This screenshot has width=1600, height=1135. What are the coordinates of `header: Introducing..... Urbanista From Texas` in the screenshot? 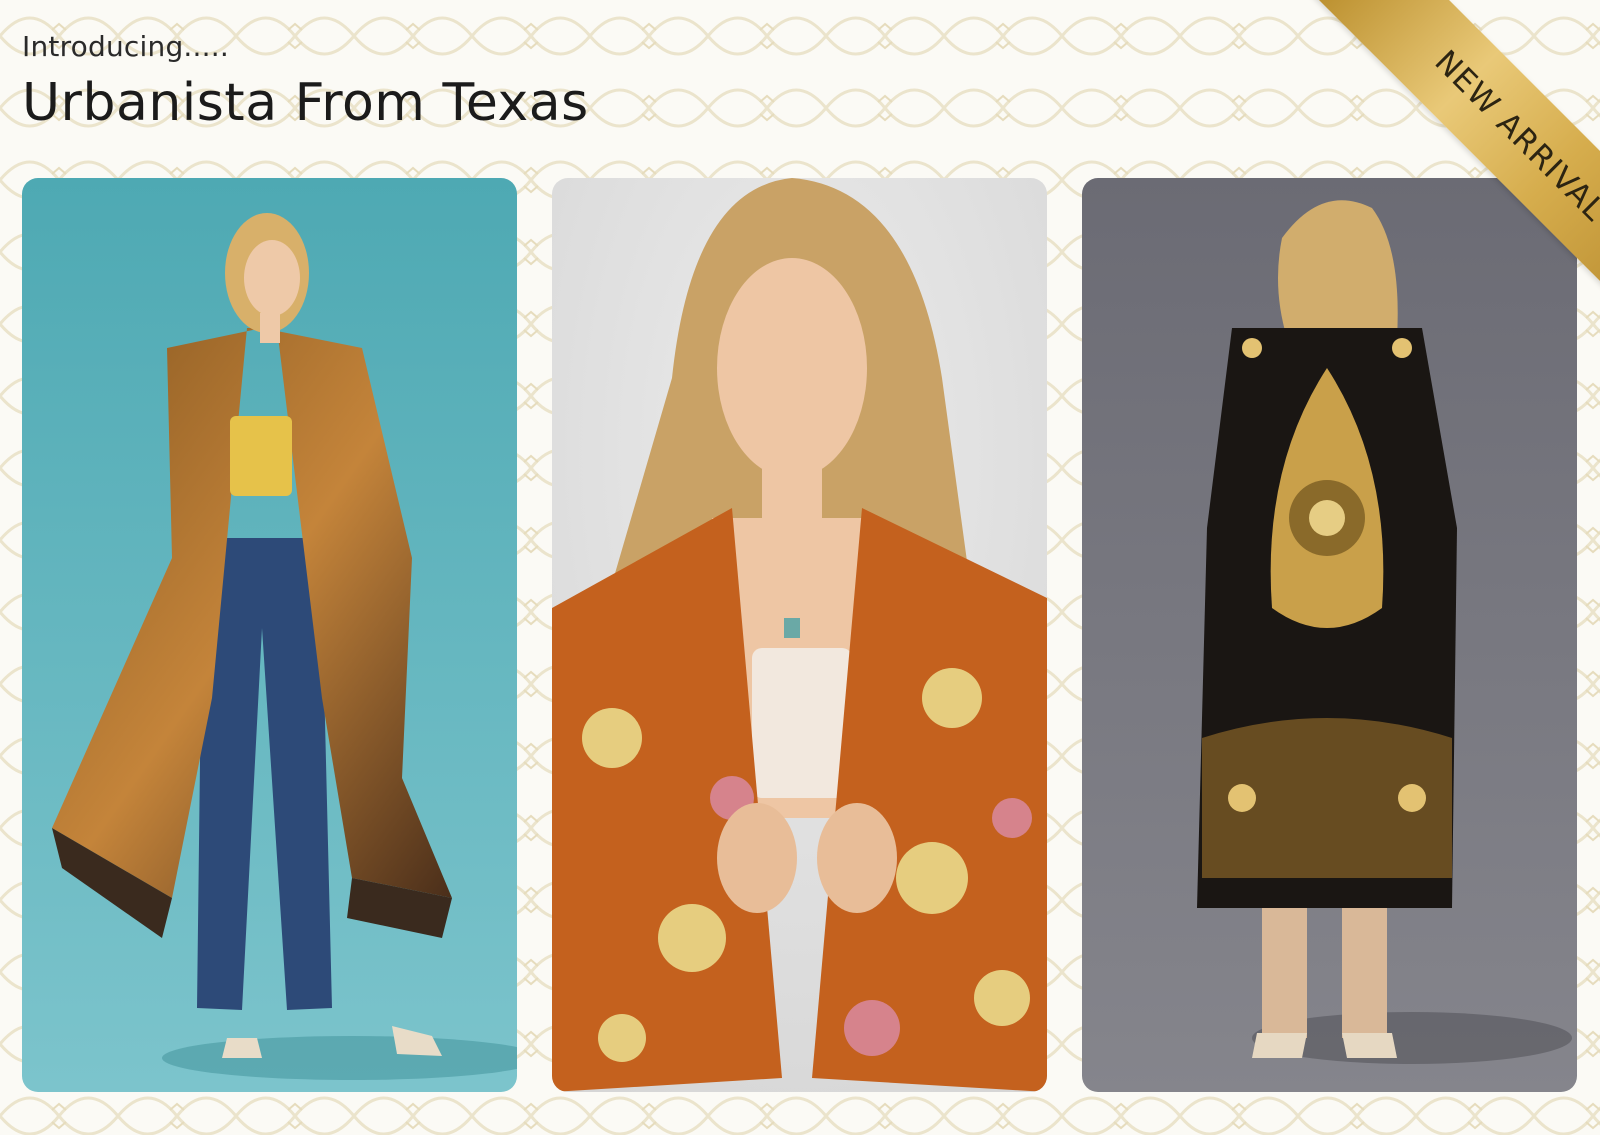 It's located at (305, 81).